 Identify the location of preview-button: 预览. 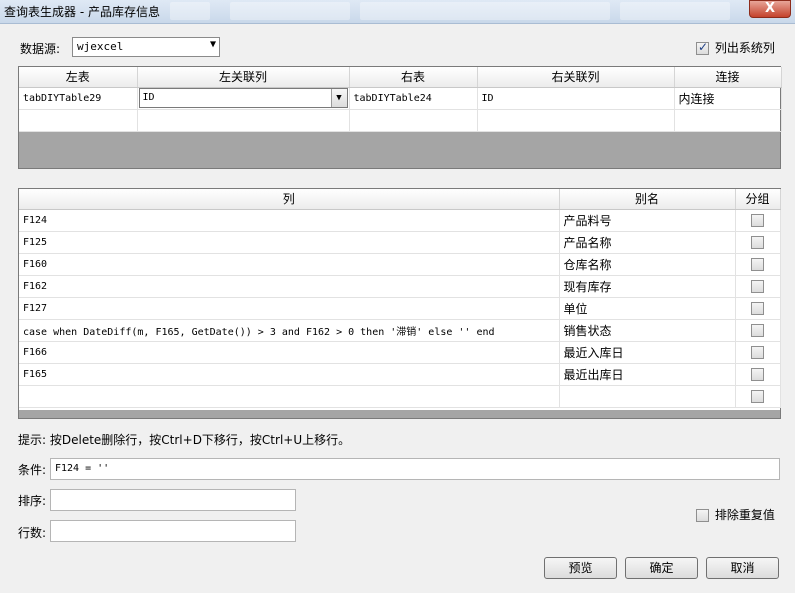
(580, 568).